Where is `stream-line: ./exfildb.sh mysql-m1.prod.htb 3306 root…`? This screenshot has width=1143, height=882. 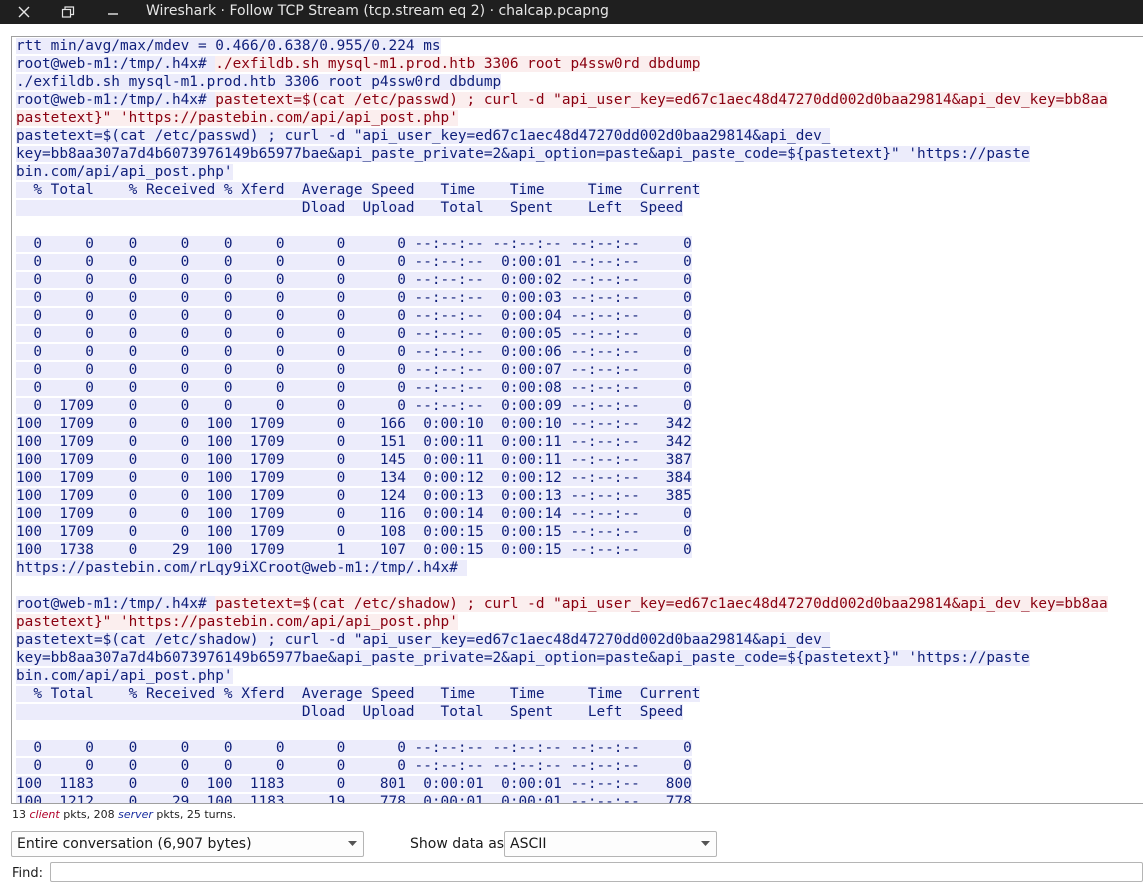
stream-line: ./exfildb.sh mysql-m1.prod.htb 3306 root… is located at coordinates (562, 82).